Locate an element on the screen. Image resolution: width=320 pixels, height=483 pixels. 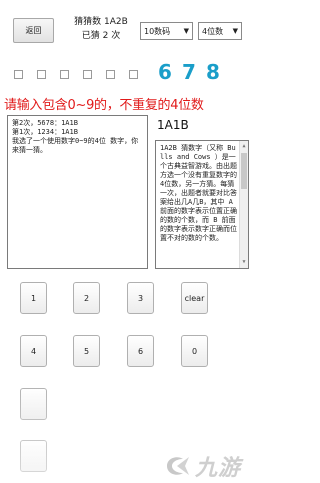
digits-select-value: 4位数 is located at coordinates (213, 31).